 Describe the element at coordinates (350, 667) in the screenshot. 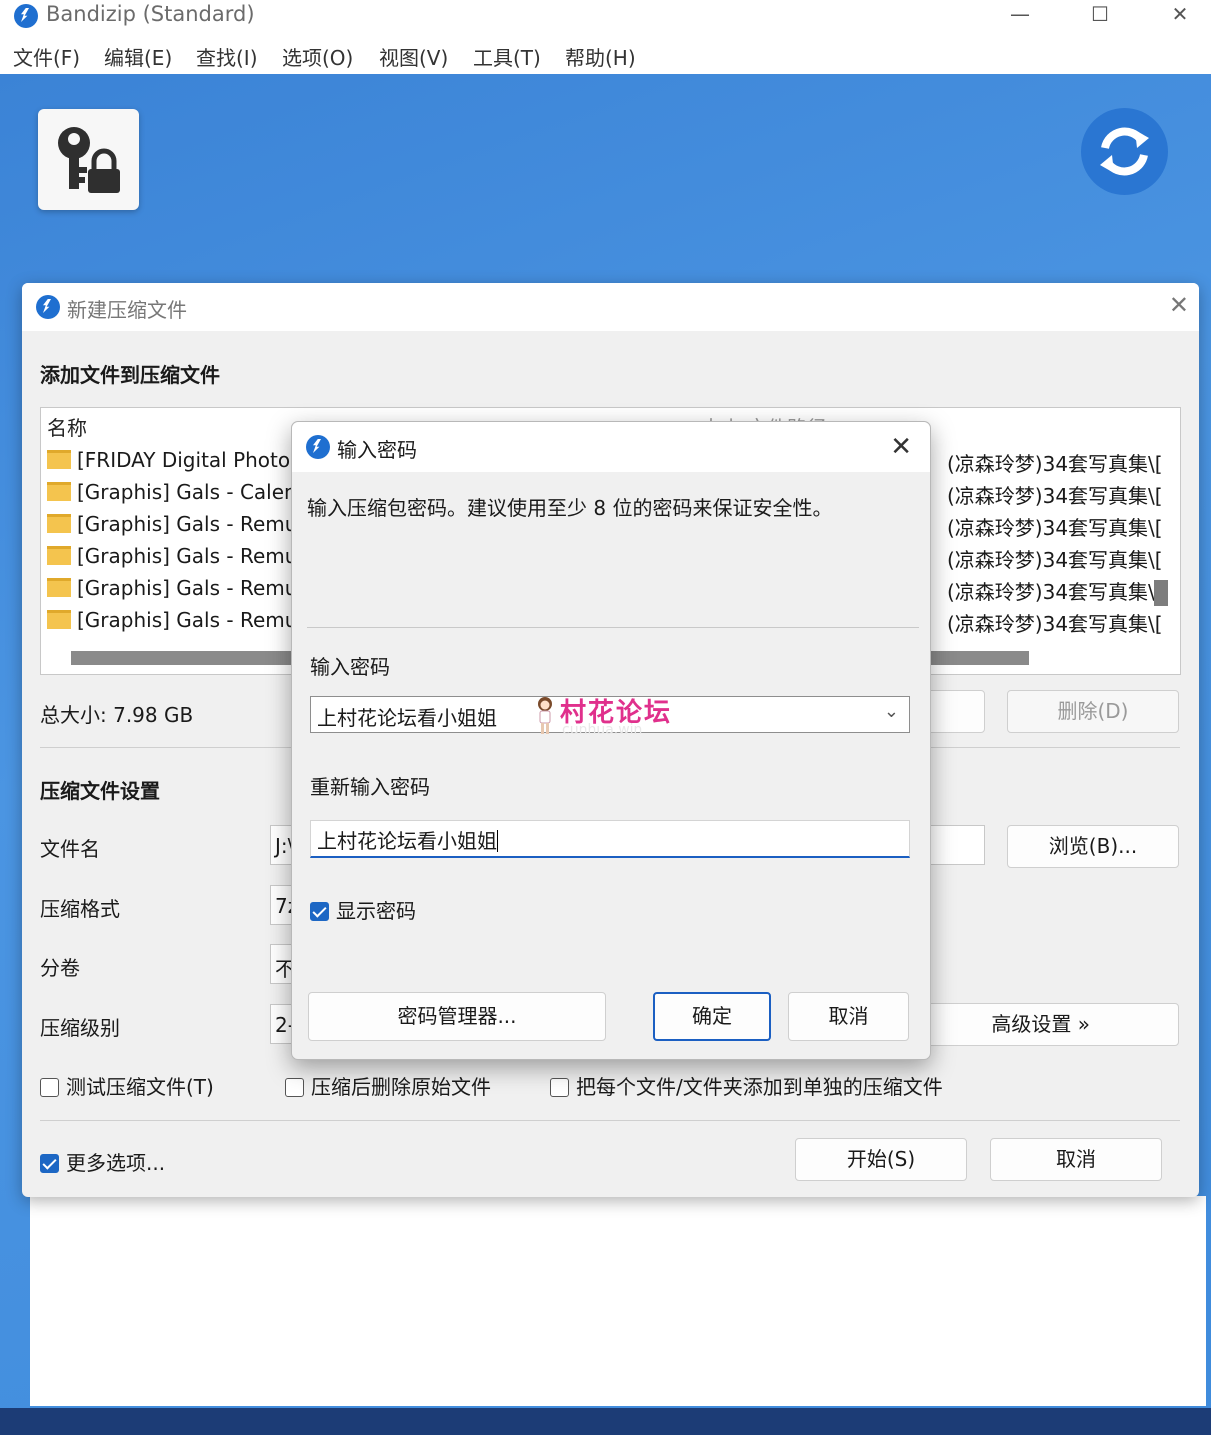

I see `password-label: 输入密码` at that location.